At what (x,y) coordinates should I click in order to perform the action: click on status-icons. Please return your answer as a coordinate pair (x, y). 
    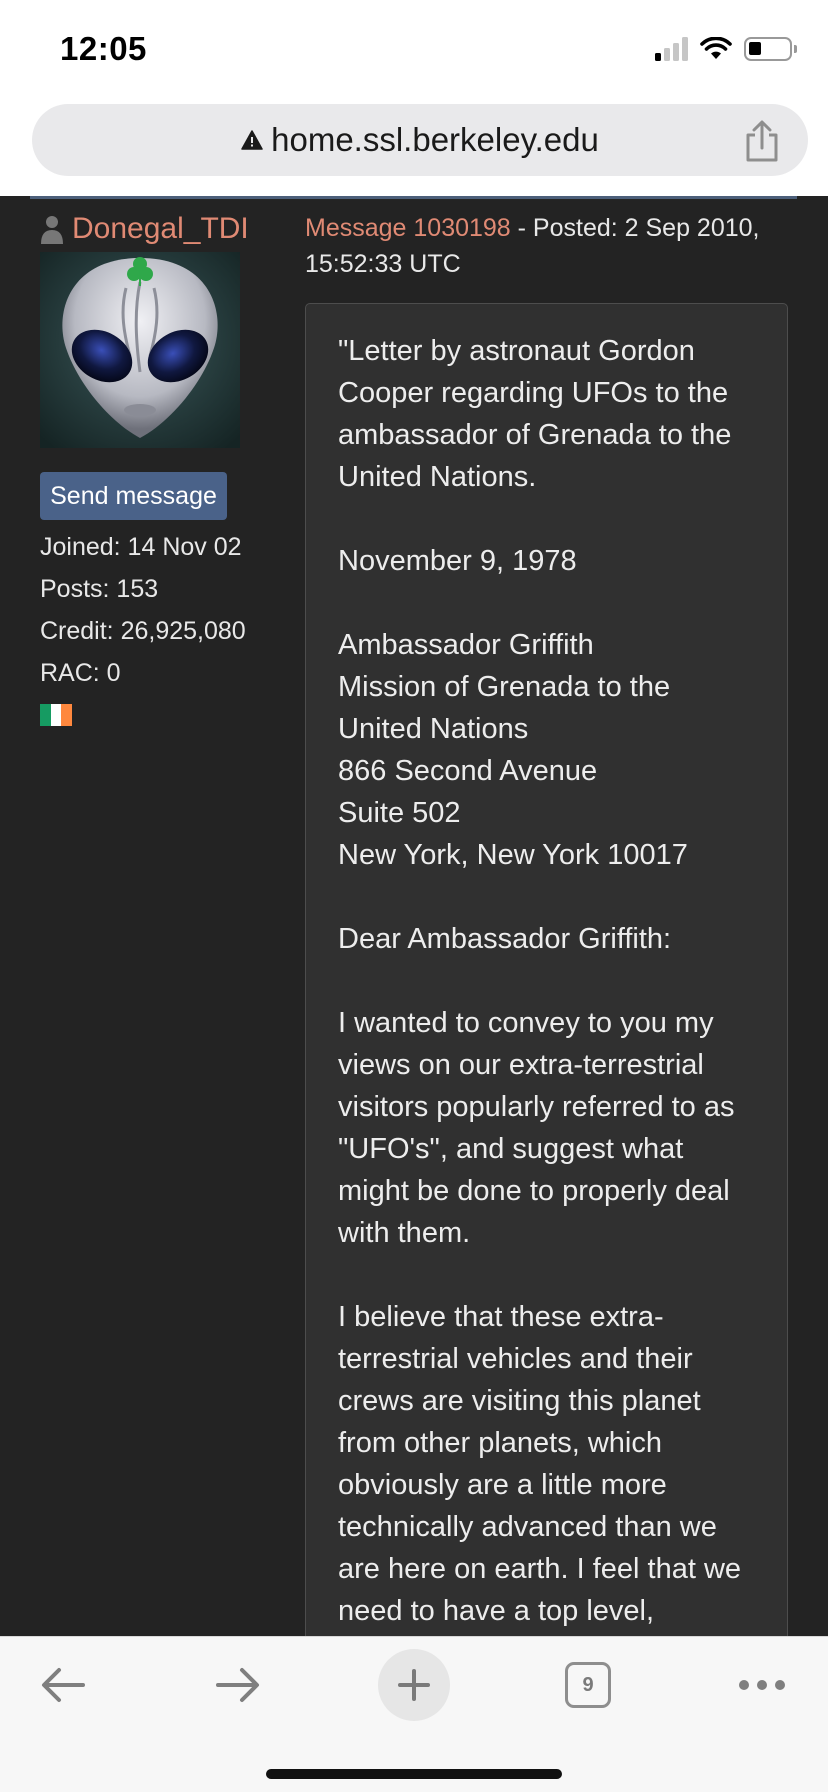
    Looking at the image, I should click on (726, 49).